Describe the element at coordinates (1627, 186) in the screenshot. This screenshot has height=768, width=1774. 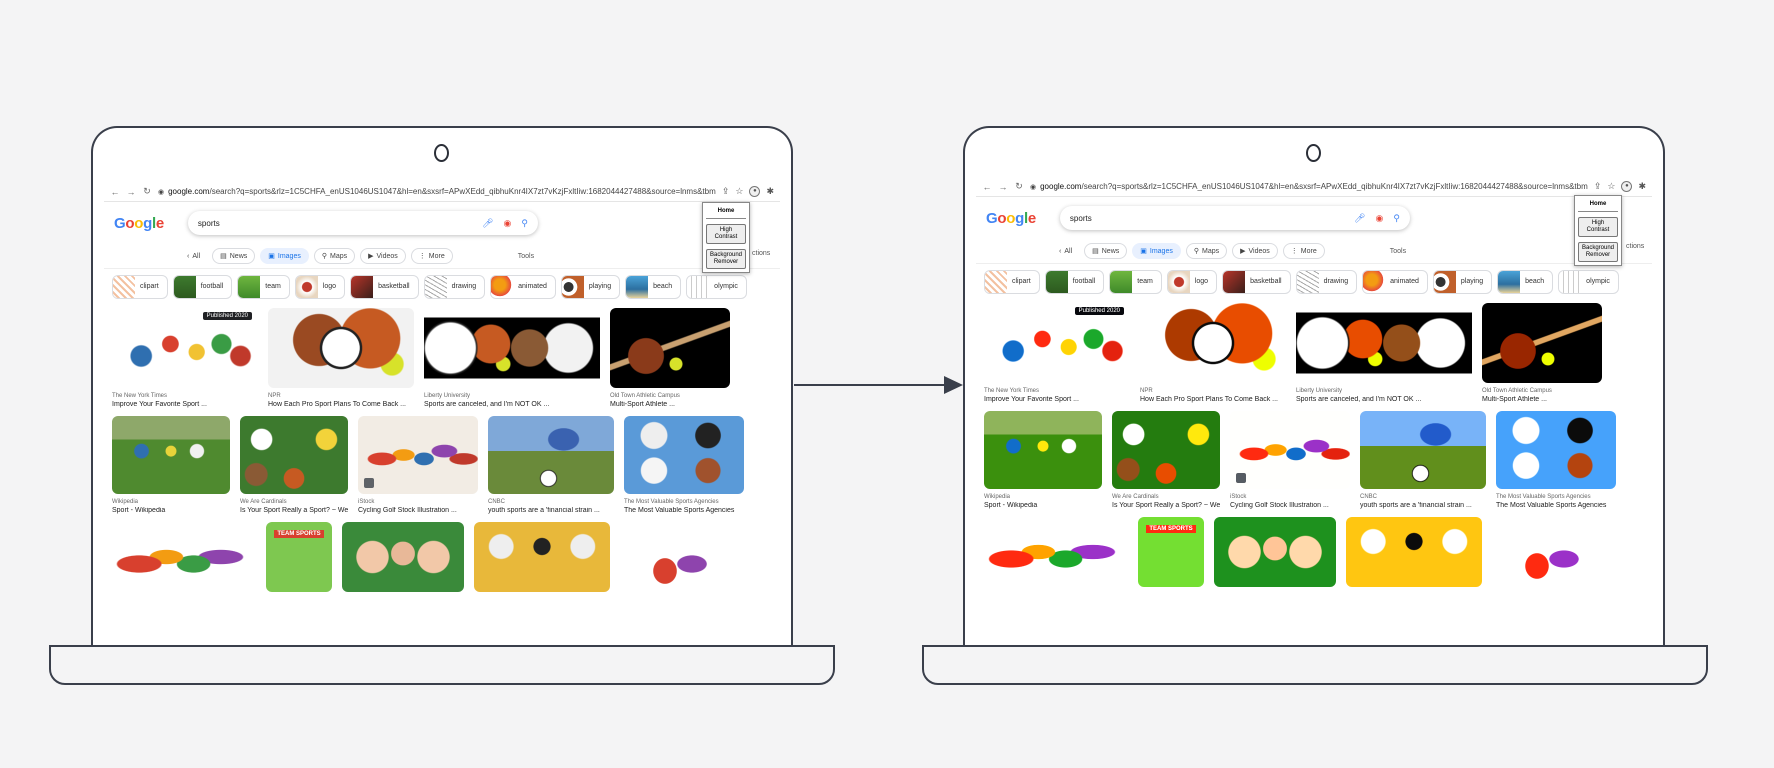
I see `accessibility-extension-icon: ●` at that location.